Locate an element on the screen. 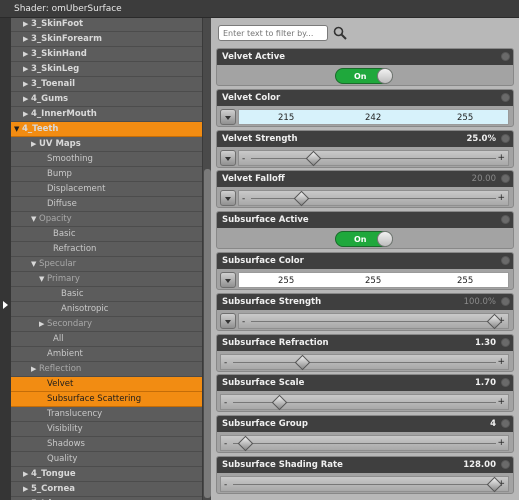 The width and height of the screenshot is (519, 500). tree-item: ▼ Opacity is located at coordinates (106, 219).